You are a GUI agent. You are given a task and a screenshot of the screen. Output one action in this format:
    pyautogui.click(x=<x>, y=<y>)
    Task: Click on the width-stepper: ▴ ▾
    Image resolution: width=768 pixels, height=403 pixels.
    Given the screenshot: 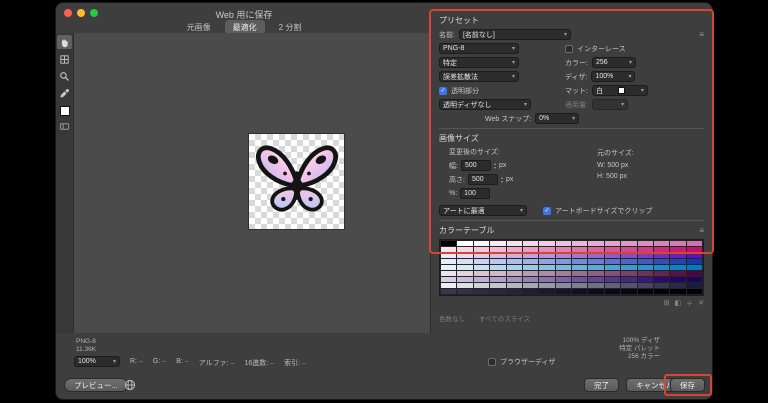 What is the action you would take?
    pyautogui.click(x=495, y=165)
    